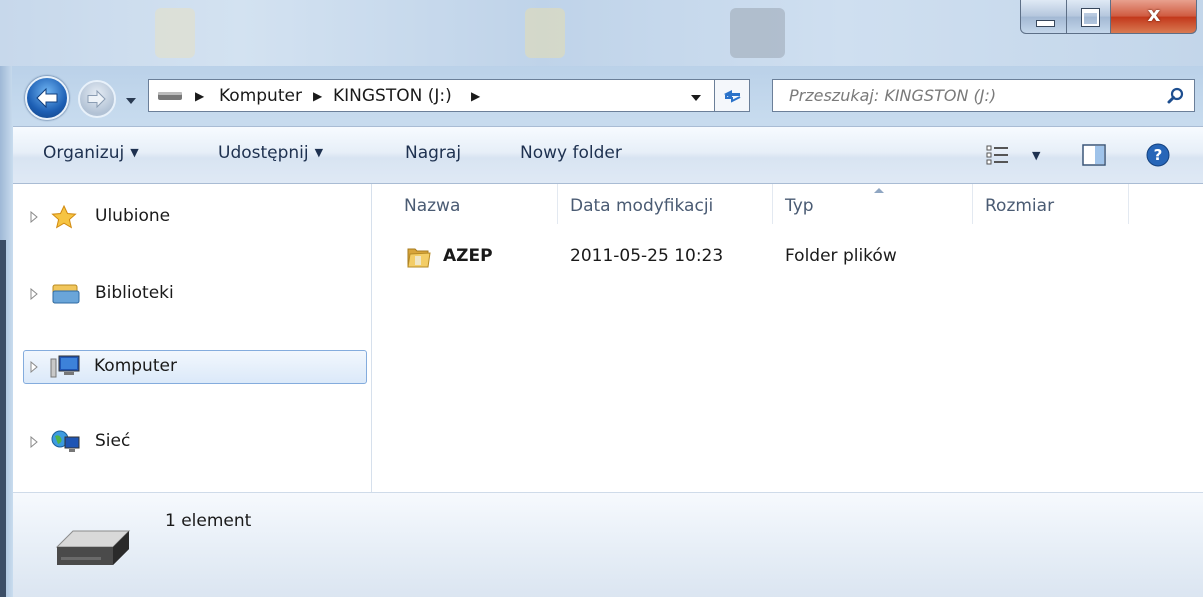 This screenshot has height=597, width=1203. I want to click on organize-label: Organizuj, so click(84, 153).